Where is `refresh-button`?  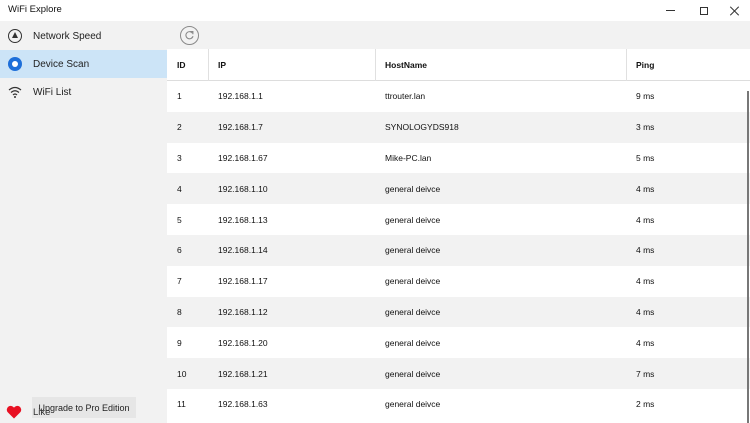
refresh-button is located at coordinates (189, 35).